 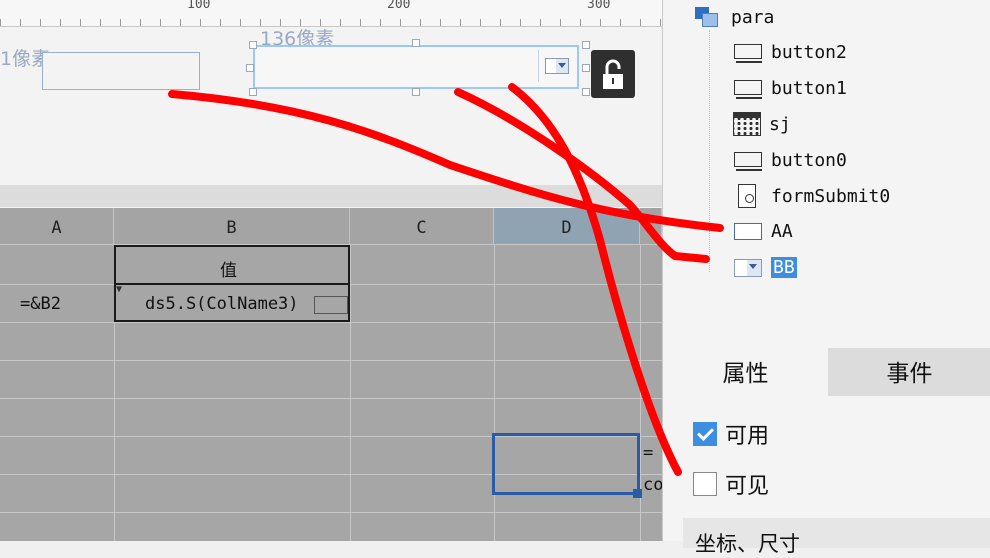 I want to click on property-tabs: 属性 事件, so click(x=826, y=372).